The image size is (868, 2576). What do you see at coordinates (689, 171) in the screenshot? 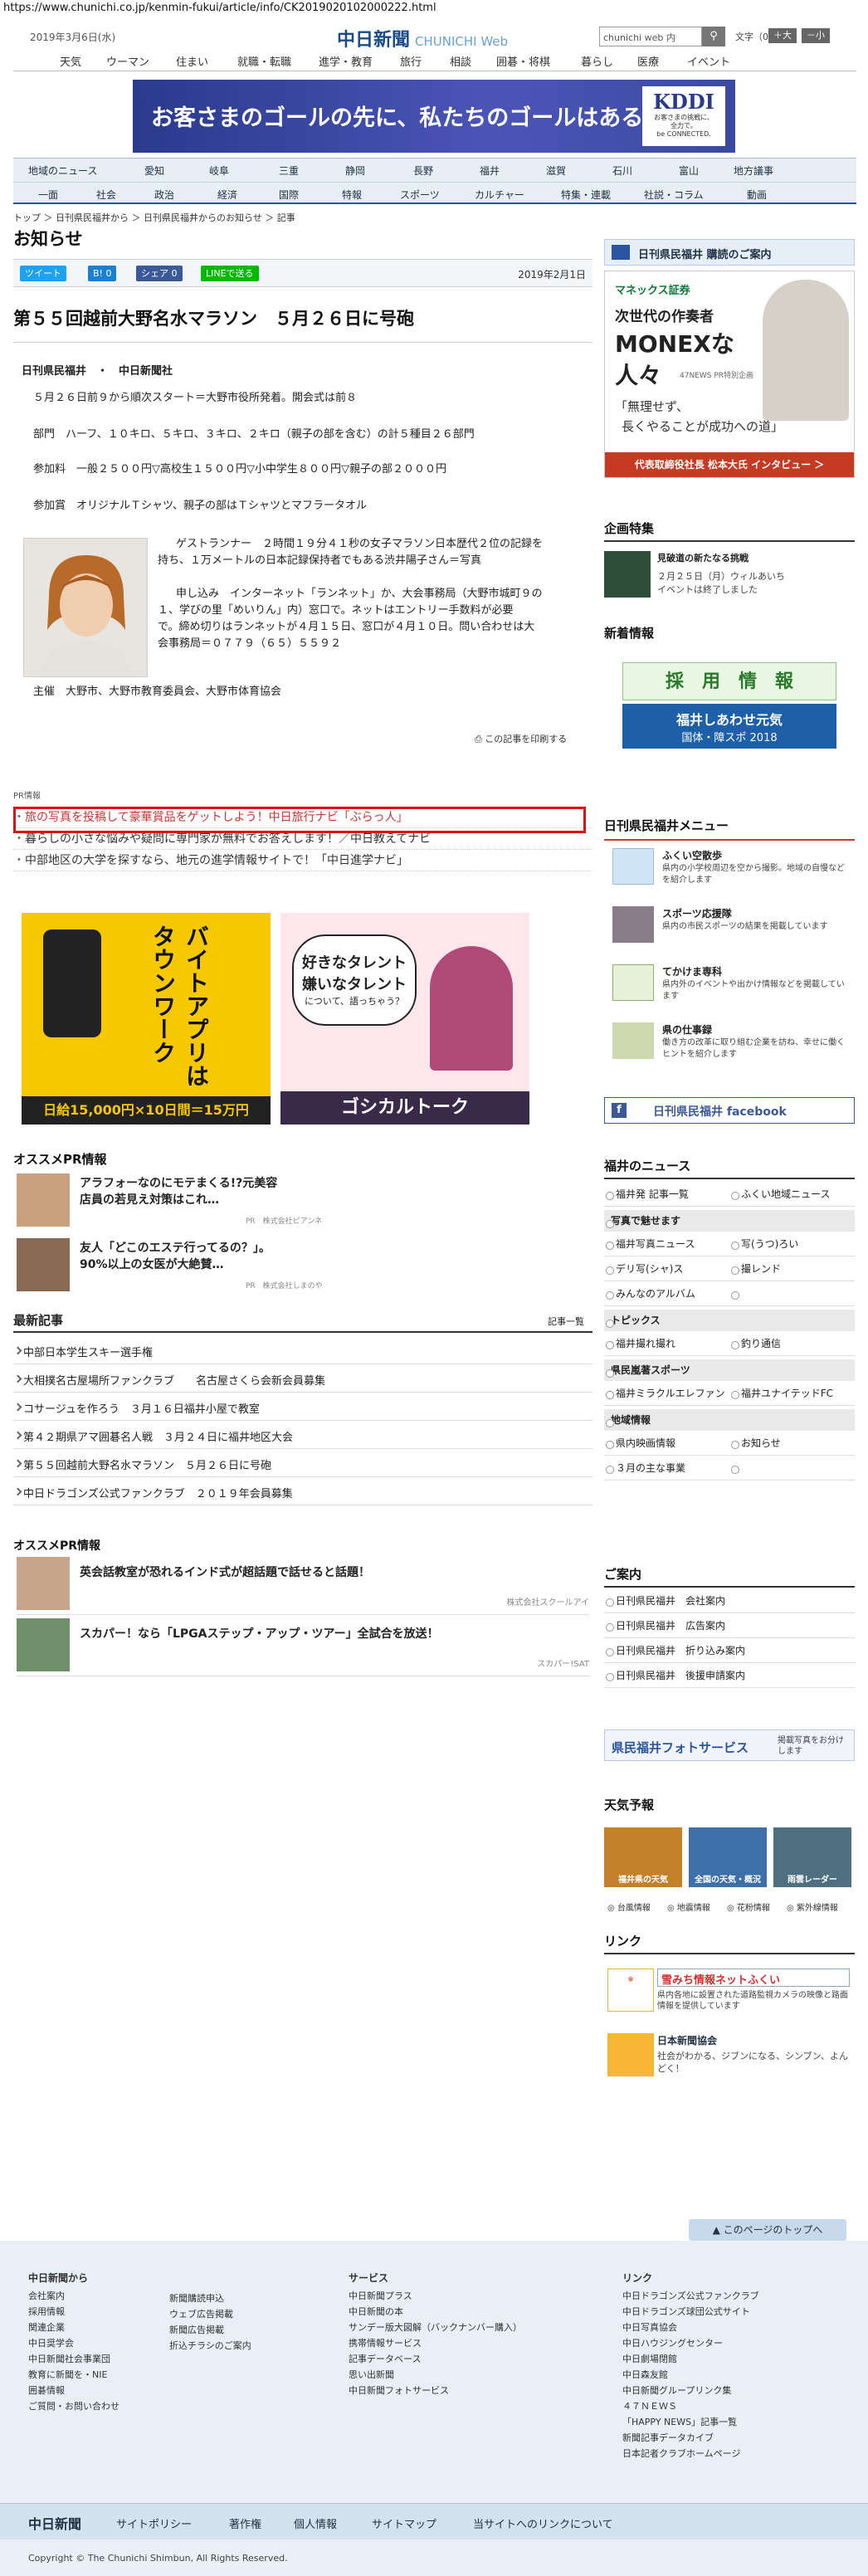
I see `rnav-item: 富山` at bounding box center [689, 171].